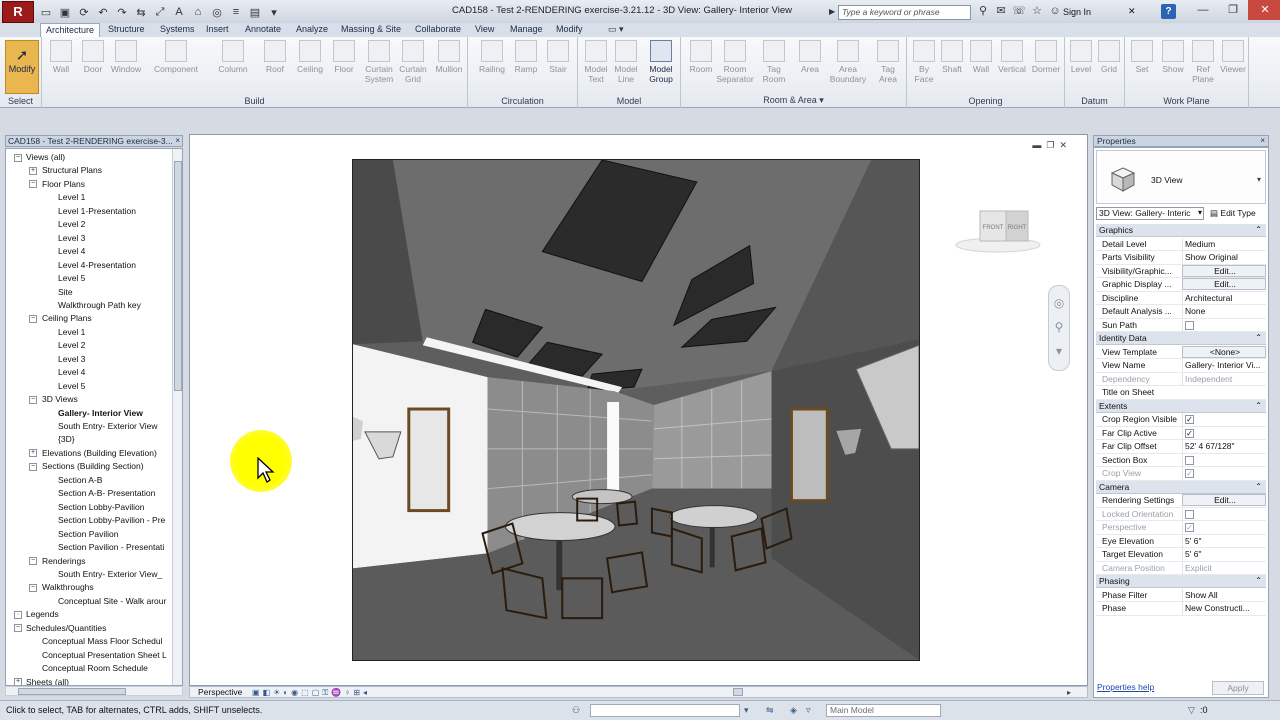  What do you see at coordinates (294, 692) in the screenshot?
I see `rendering-icon: ◉` at bounding box center [294, 692].